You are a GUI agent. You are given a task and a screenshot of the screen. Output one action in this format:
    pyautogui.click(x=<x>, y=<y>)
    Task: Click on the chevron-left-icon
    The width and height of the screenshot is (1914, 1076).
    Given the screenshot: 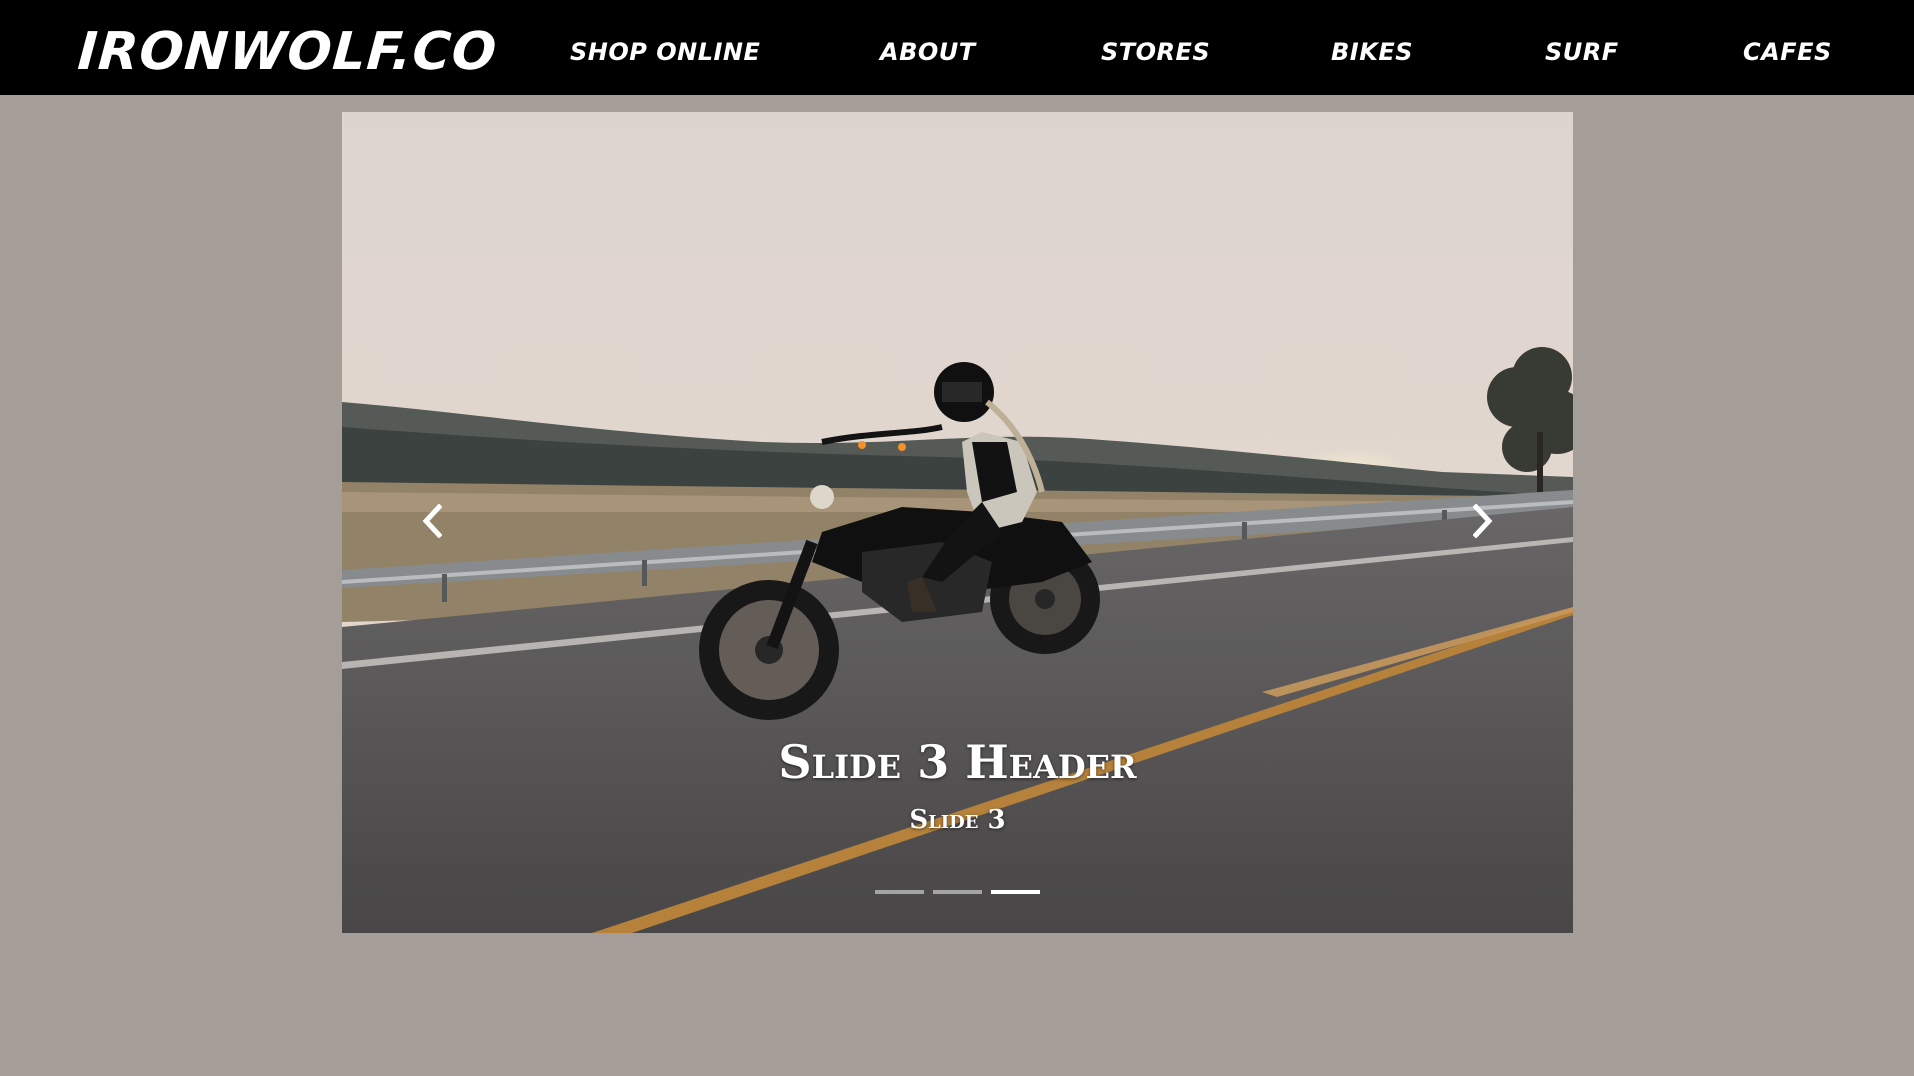 What is the action you would take?
    pyautogui.click(x=432, y=521)
    